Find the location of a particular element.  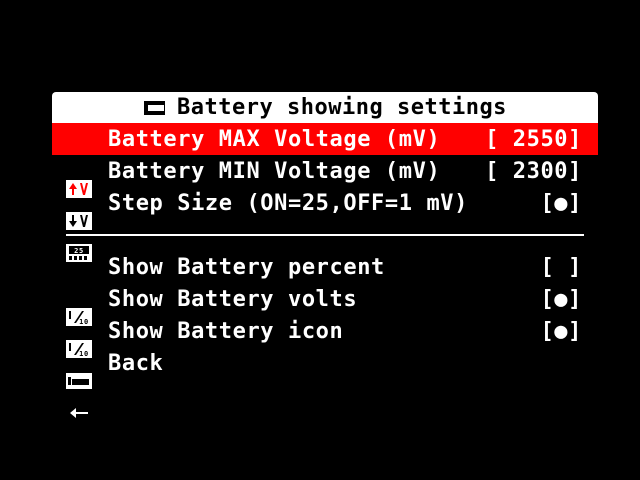

page-title: Battery showing settings is located at coordinates (342, 107).